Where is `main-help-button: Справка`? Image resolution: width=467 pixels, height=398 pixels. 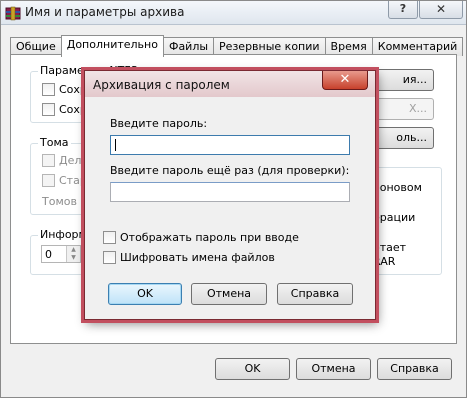
main-help-button: Справка is located at coordinates (414, 369).